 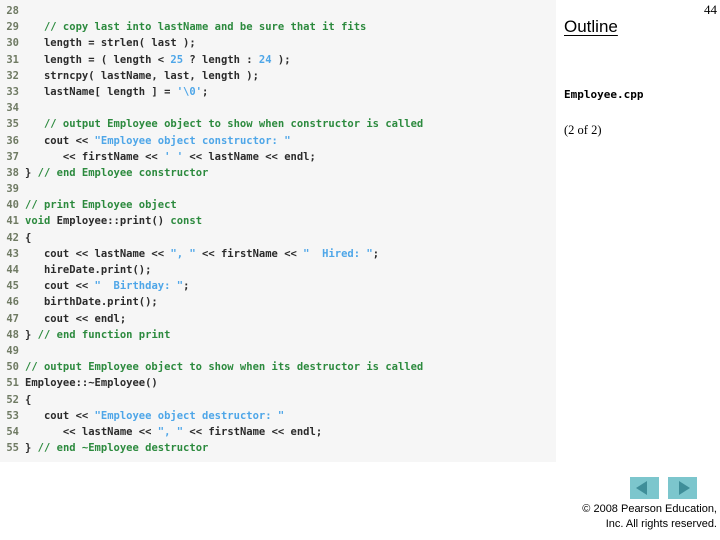 I want to click on code-line: 48} // end function print, so click(x=278, y=335).